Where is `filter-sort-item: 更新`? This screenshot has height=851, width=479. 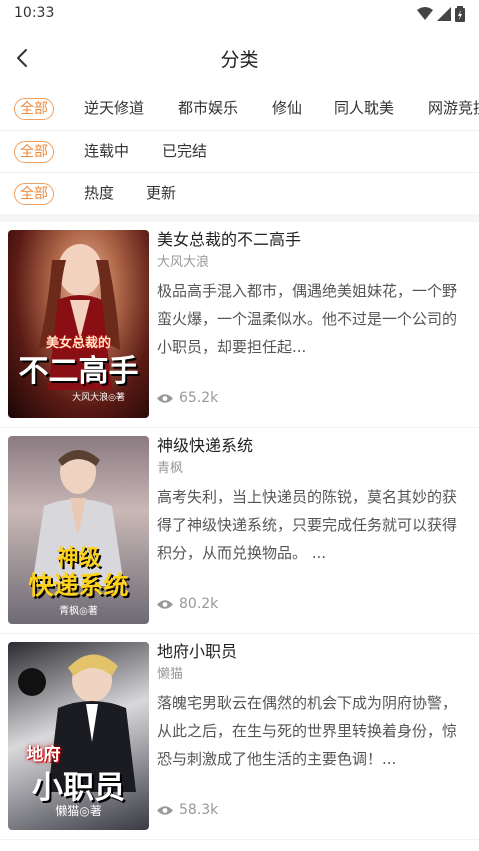
filter-sort-item: 更新 is located at coordinates (161, 194).